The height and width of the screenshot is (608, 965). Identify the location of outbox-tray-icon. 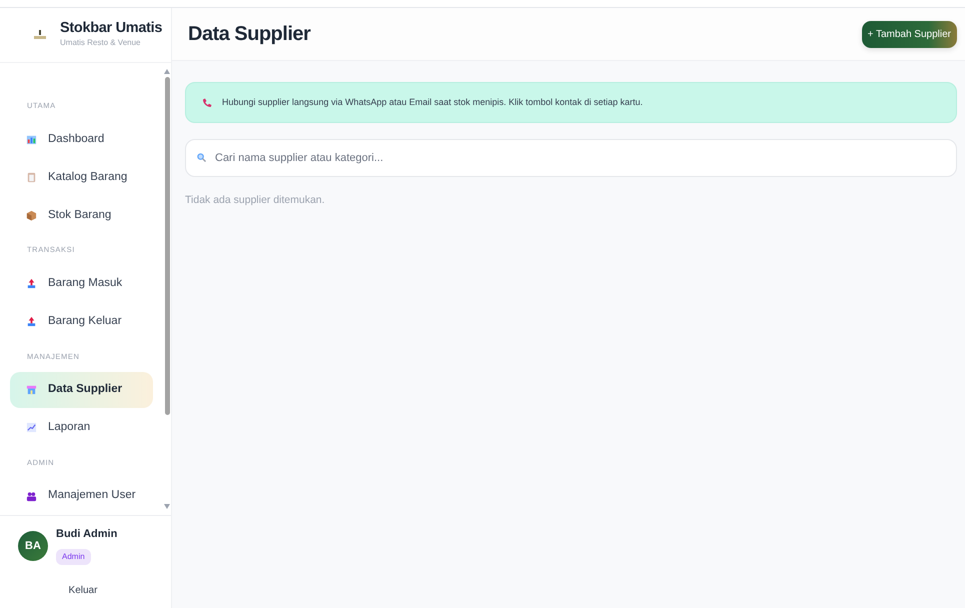
(31, 321).